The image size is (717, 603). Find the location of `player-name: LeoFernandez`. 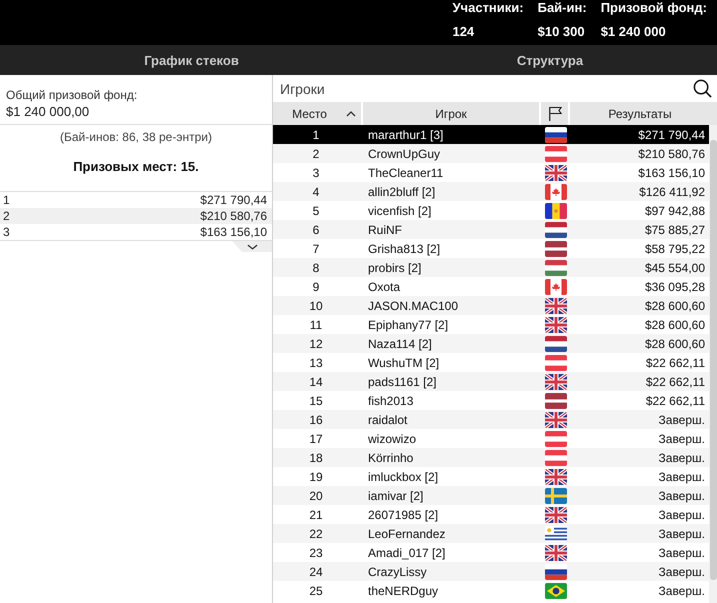

player-name: LeoFernandez is located at coordinates (406, 533).